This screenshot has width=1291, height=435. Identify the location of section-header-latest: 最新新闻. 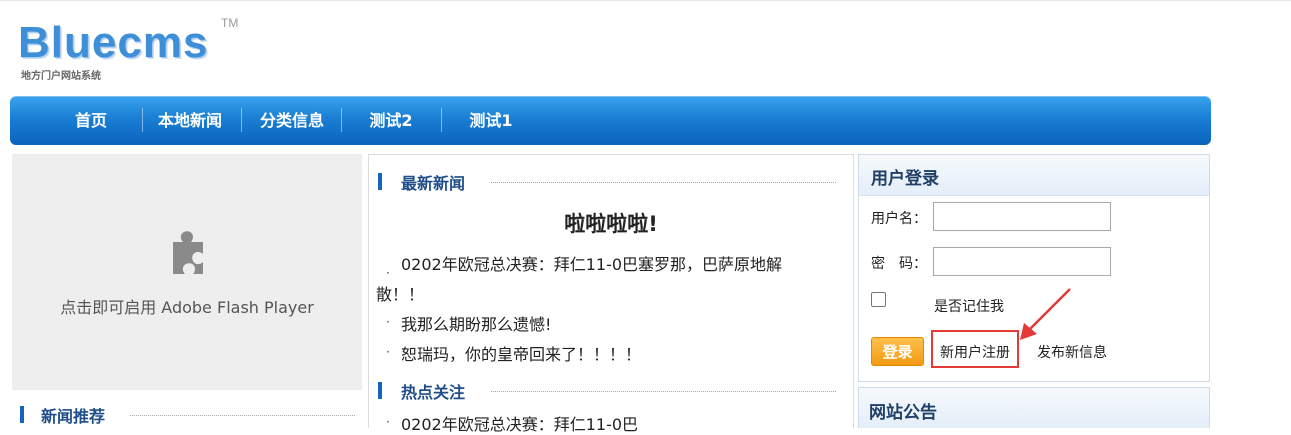
(611, 181).